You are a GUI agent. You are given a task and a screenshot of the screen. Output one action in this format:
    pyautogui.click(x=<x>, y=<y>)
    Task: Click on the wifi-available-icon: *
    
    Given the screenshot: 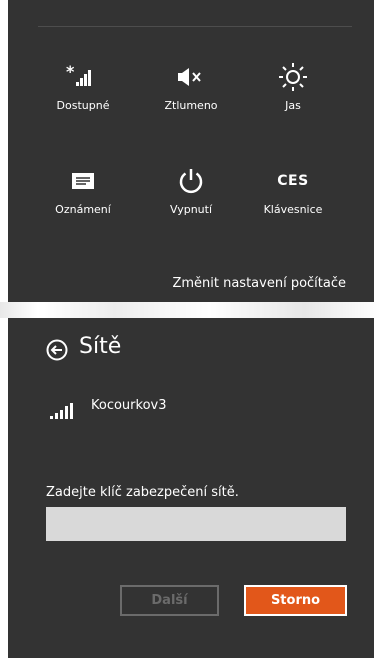 What is the action you would take?
    pyautogui.click(x=83, y=77)
    